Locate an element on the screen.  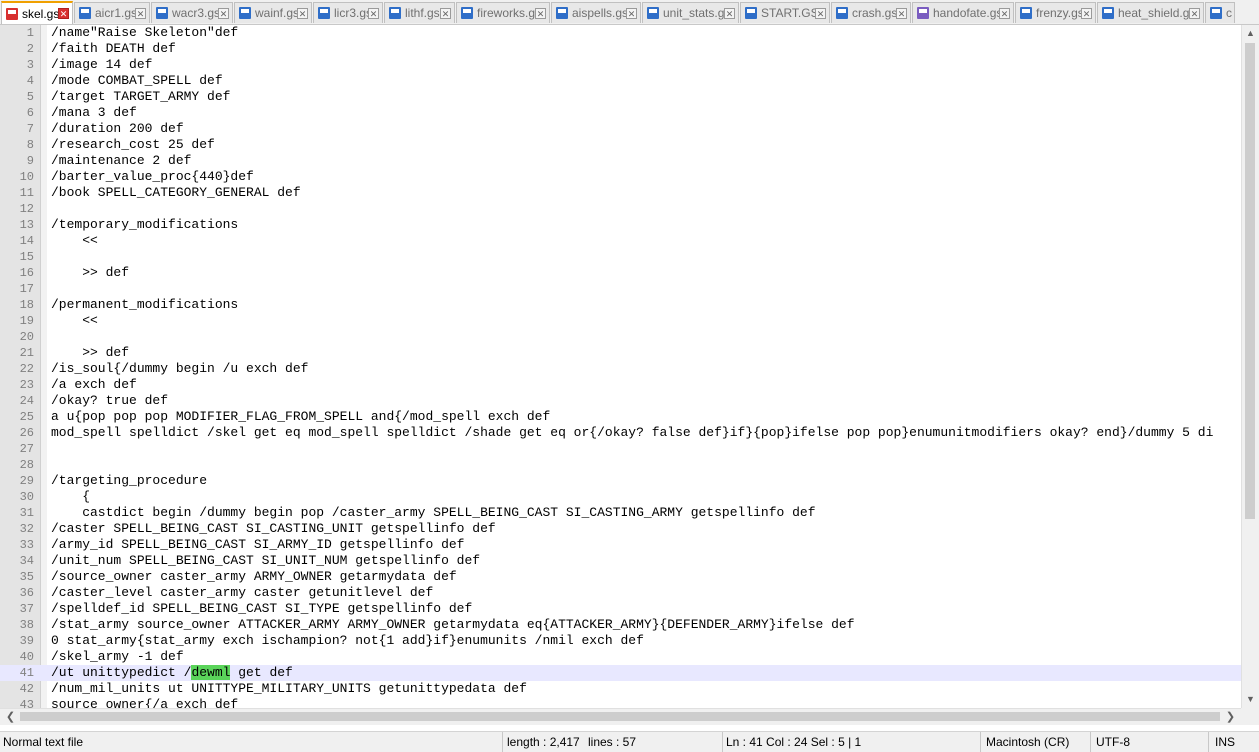
tab-wainf-gs: wainf.gs ✕ is located at coordinates (273, 12).